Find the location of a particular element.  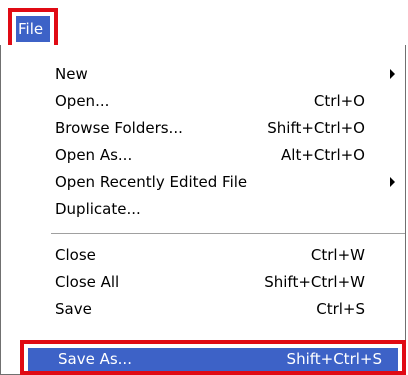

menu-item-browse-folders: Browse Folders... Shift+Ctrl+O is located at coordinates (204, 128).